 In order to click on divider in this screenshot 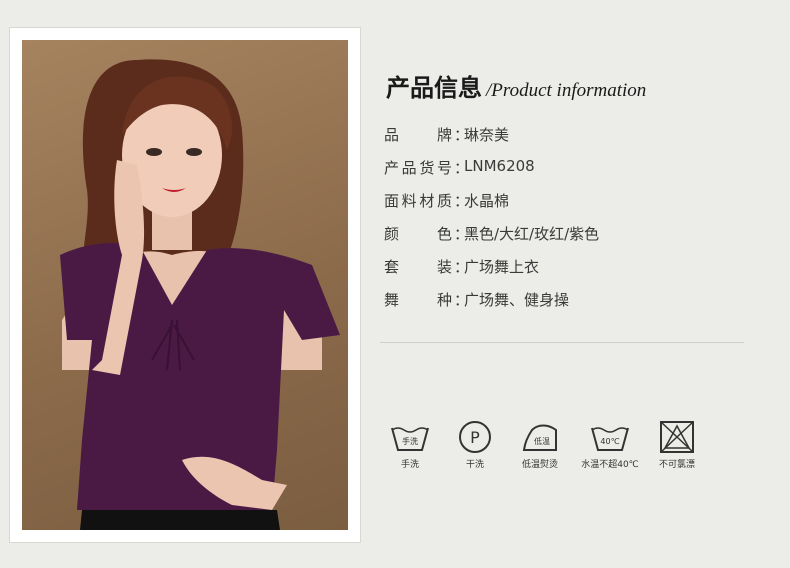, I will do `click(562, 342)`.